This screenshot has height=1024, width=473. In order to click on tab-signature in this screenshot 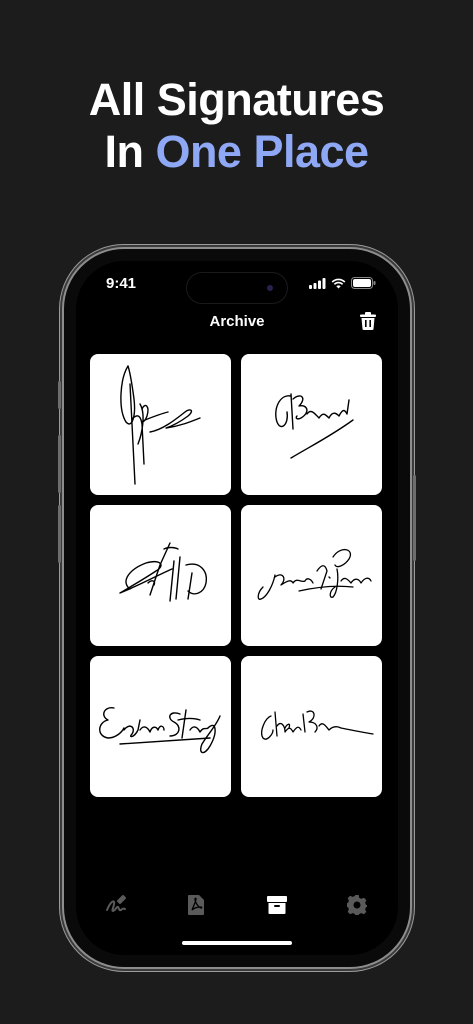, I will do `click(116, 905)`.